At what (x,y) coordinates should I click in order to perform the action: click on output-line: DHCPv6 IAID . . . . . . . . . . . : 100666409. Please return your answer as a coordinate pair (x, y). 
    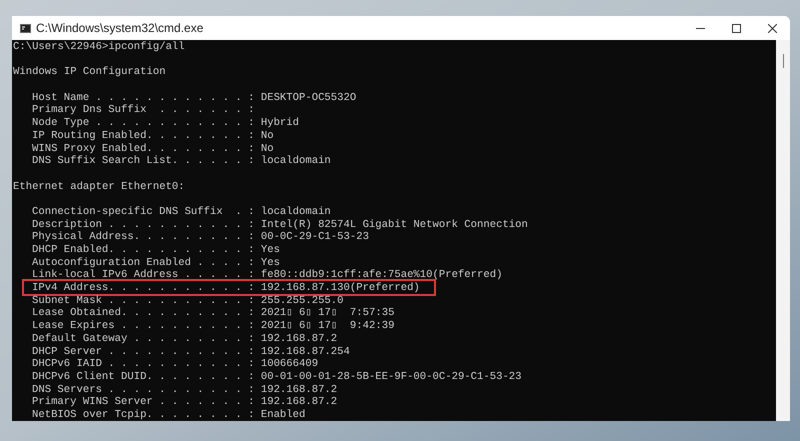
    Looking at the image, I should click on (175, 364).